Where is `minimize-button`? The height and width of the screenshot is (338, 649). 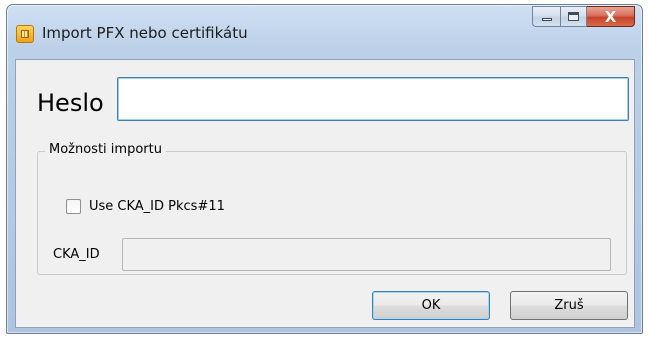 minimize-button is located at coordinates (546, 16).